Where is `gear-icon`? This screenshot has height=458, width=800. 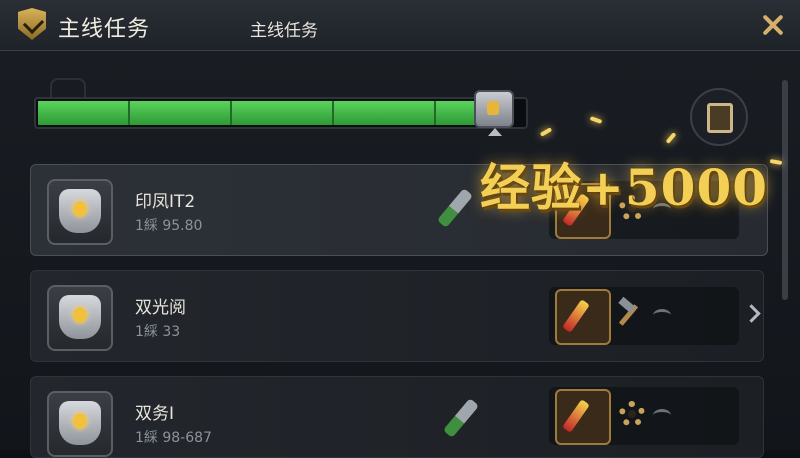 gear-icon is located at coordinates (632, 414).